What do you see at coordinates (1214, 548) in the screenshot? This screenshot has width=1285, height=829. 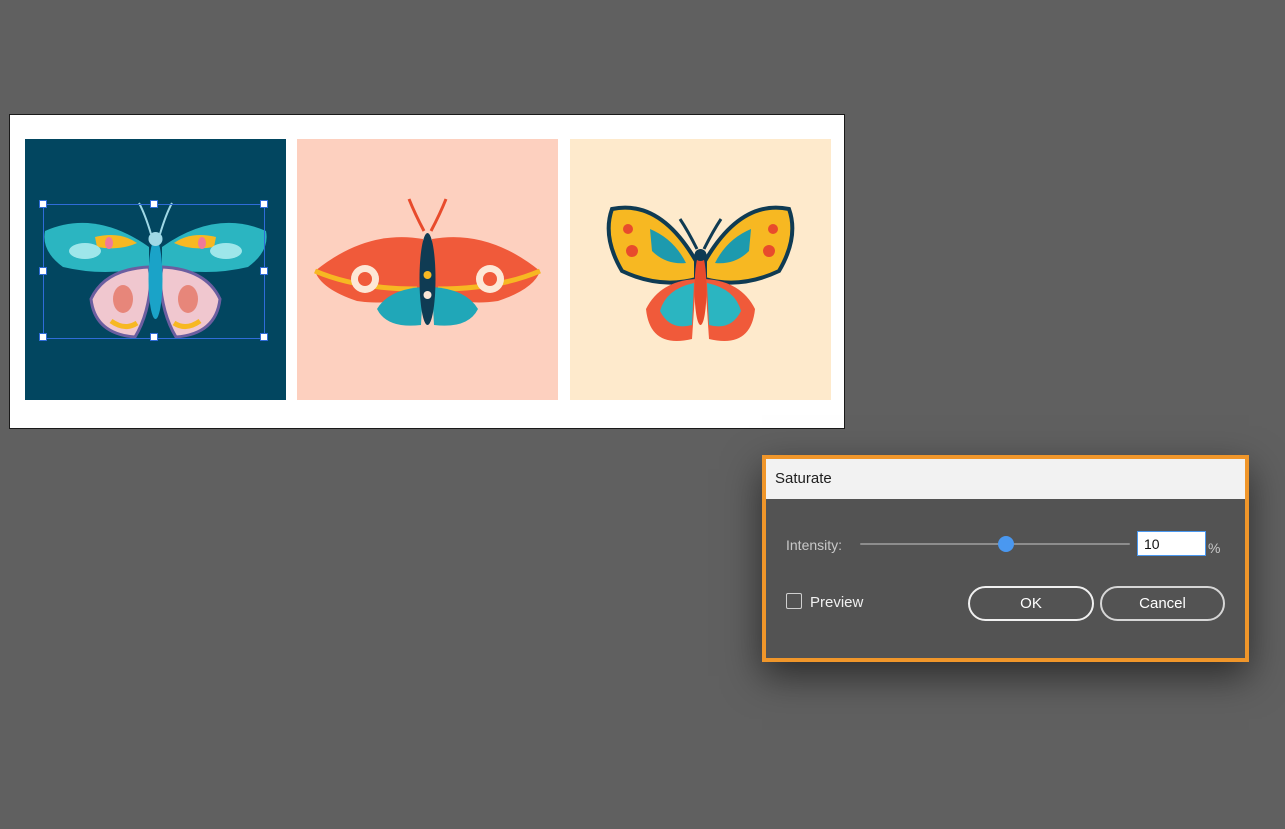 I see `intensity-unit: %` at bounding box center [1214, 548].